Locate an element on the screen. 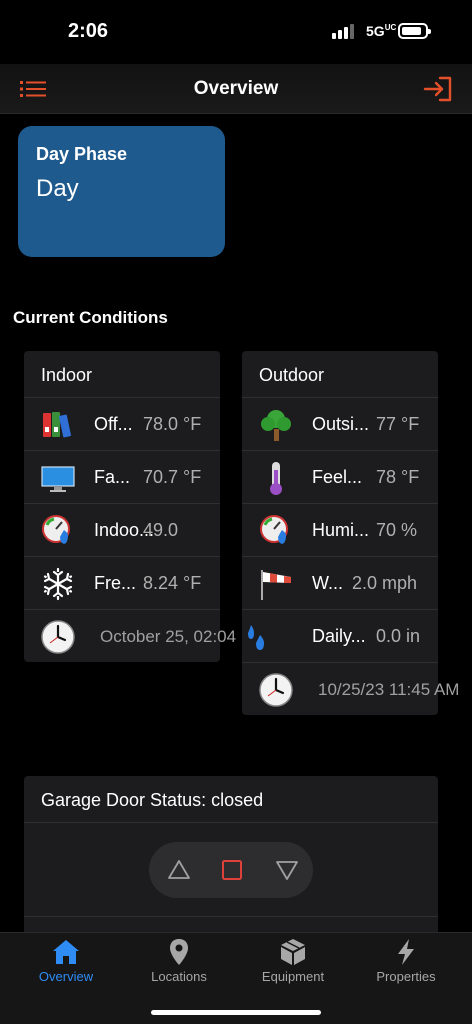 Image resolution: width=472 pixels, height=1024 pixels. package-icon is located at coordinates (293, 952).